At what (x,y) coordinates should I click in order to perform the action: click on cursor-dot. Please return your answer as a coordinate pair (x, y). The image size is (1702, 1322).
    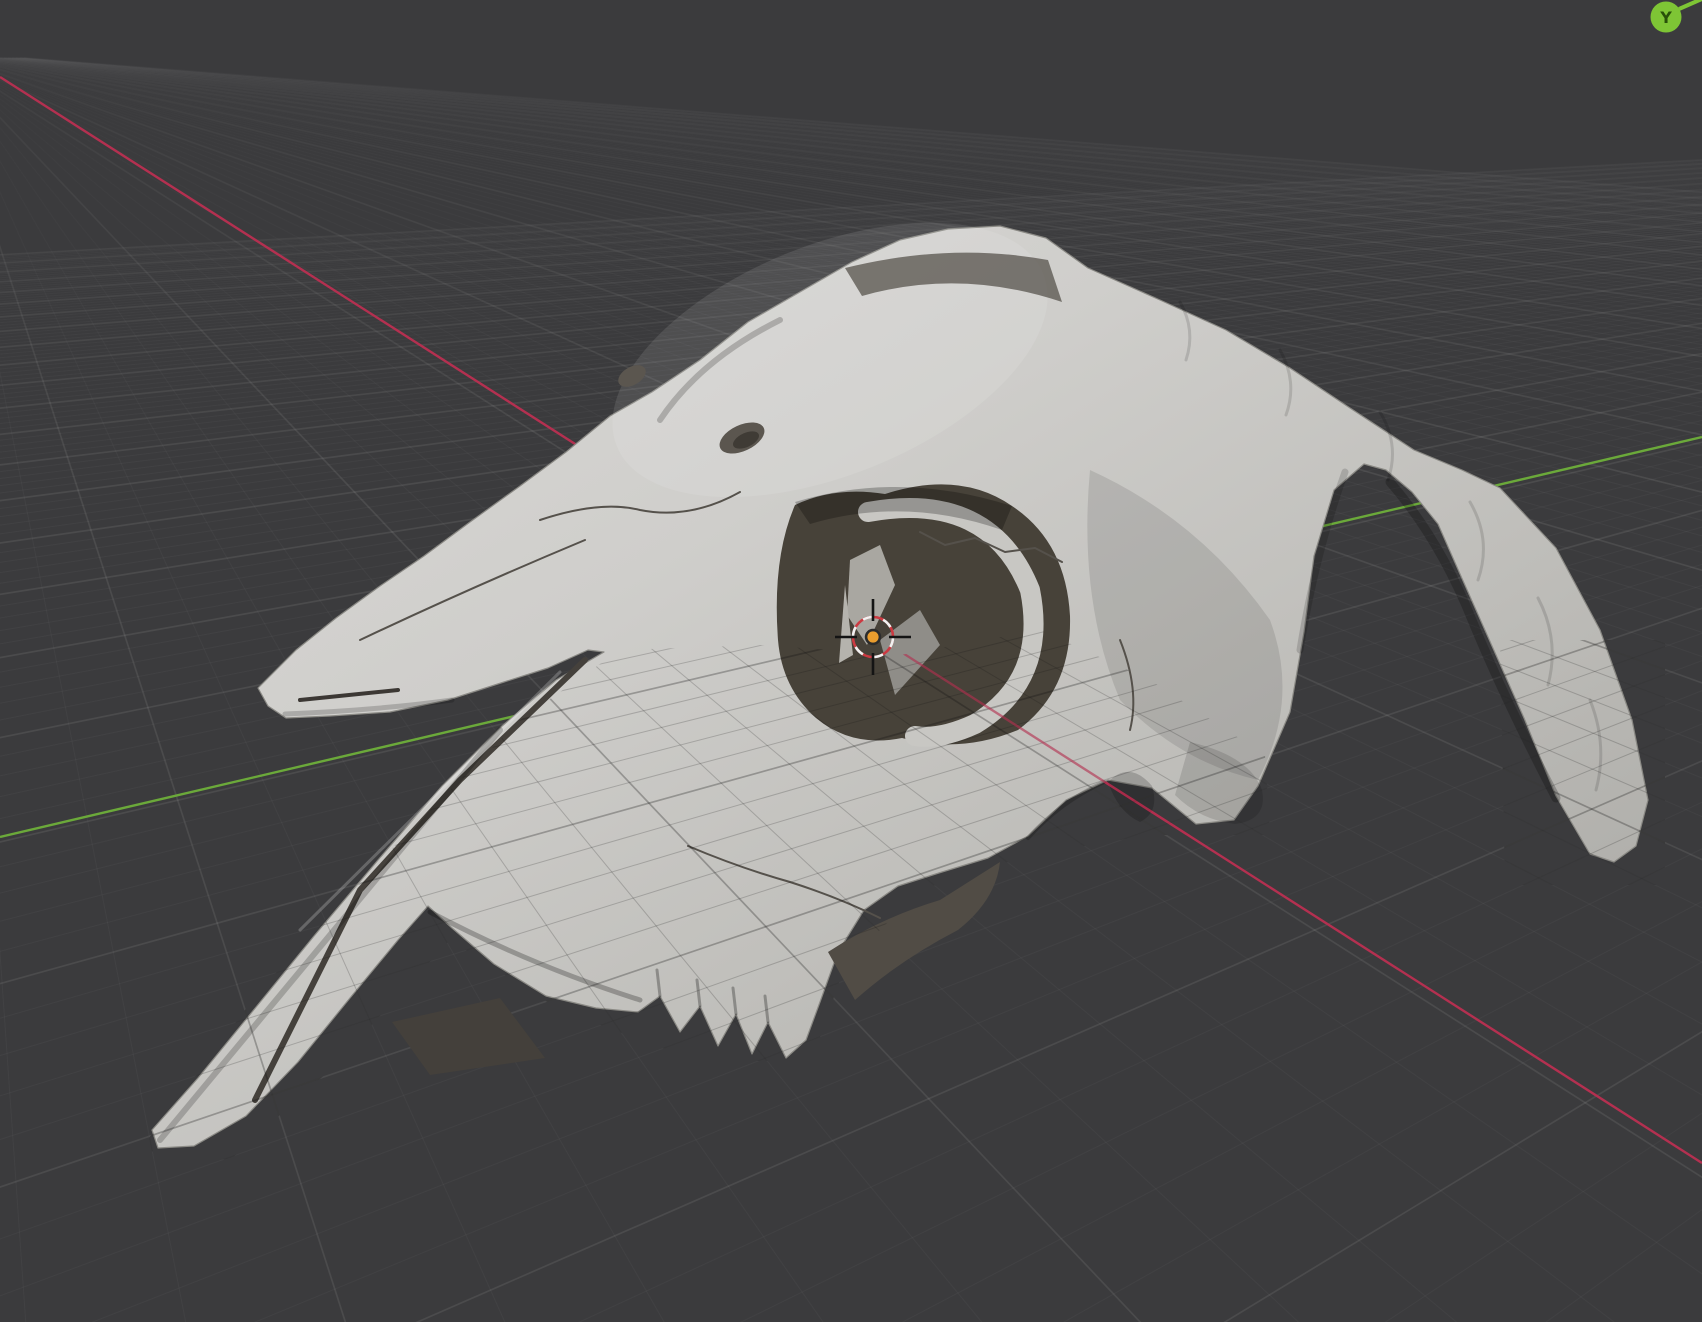
    Looking at the image, I should click on (873, 637).